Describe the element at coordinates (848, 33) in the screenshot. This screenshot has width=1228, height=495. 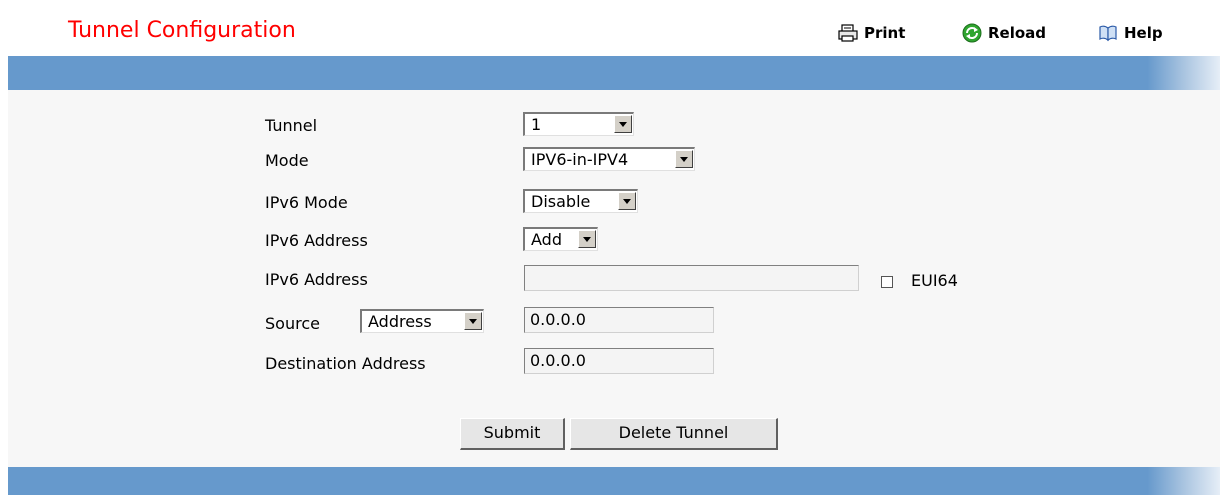
I see `printer-icon` at that location.